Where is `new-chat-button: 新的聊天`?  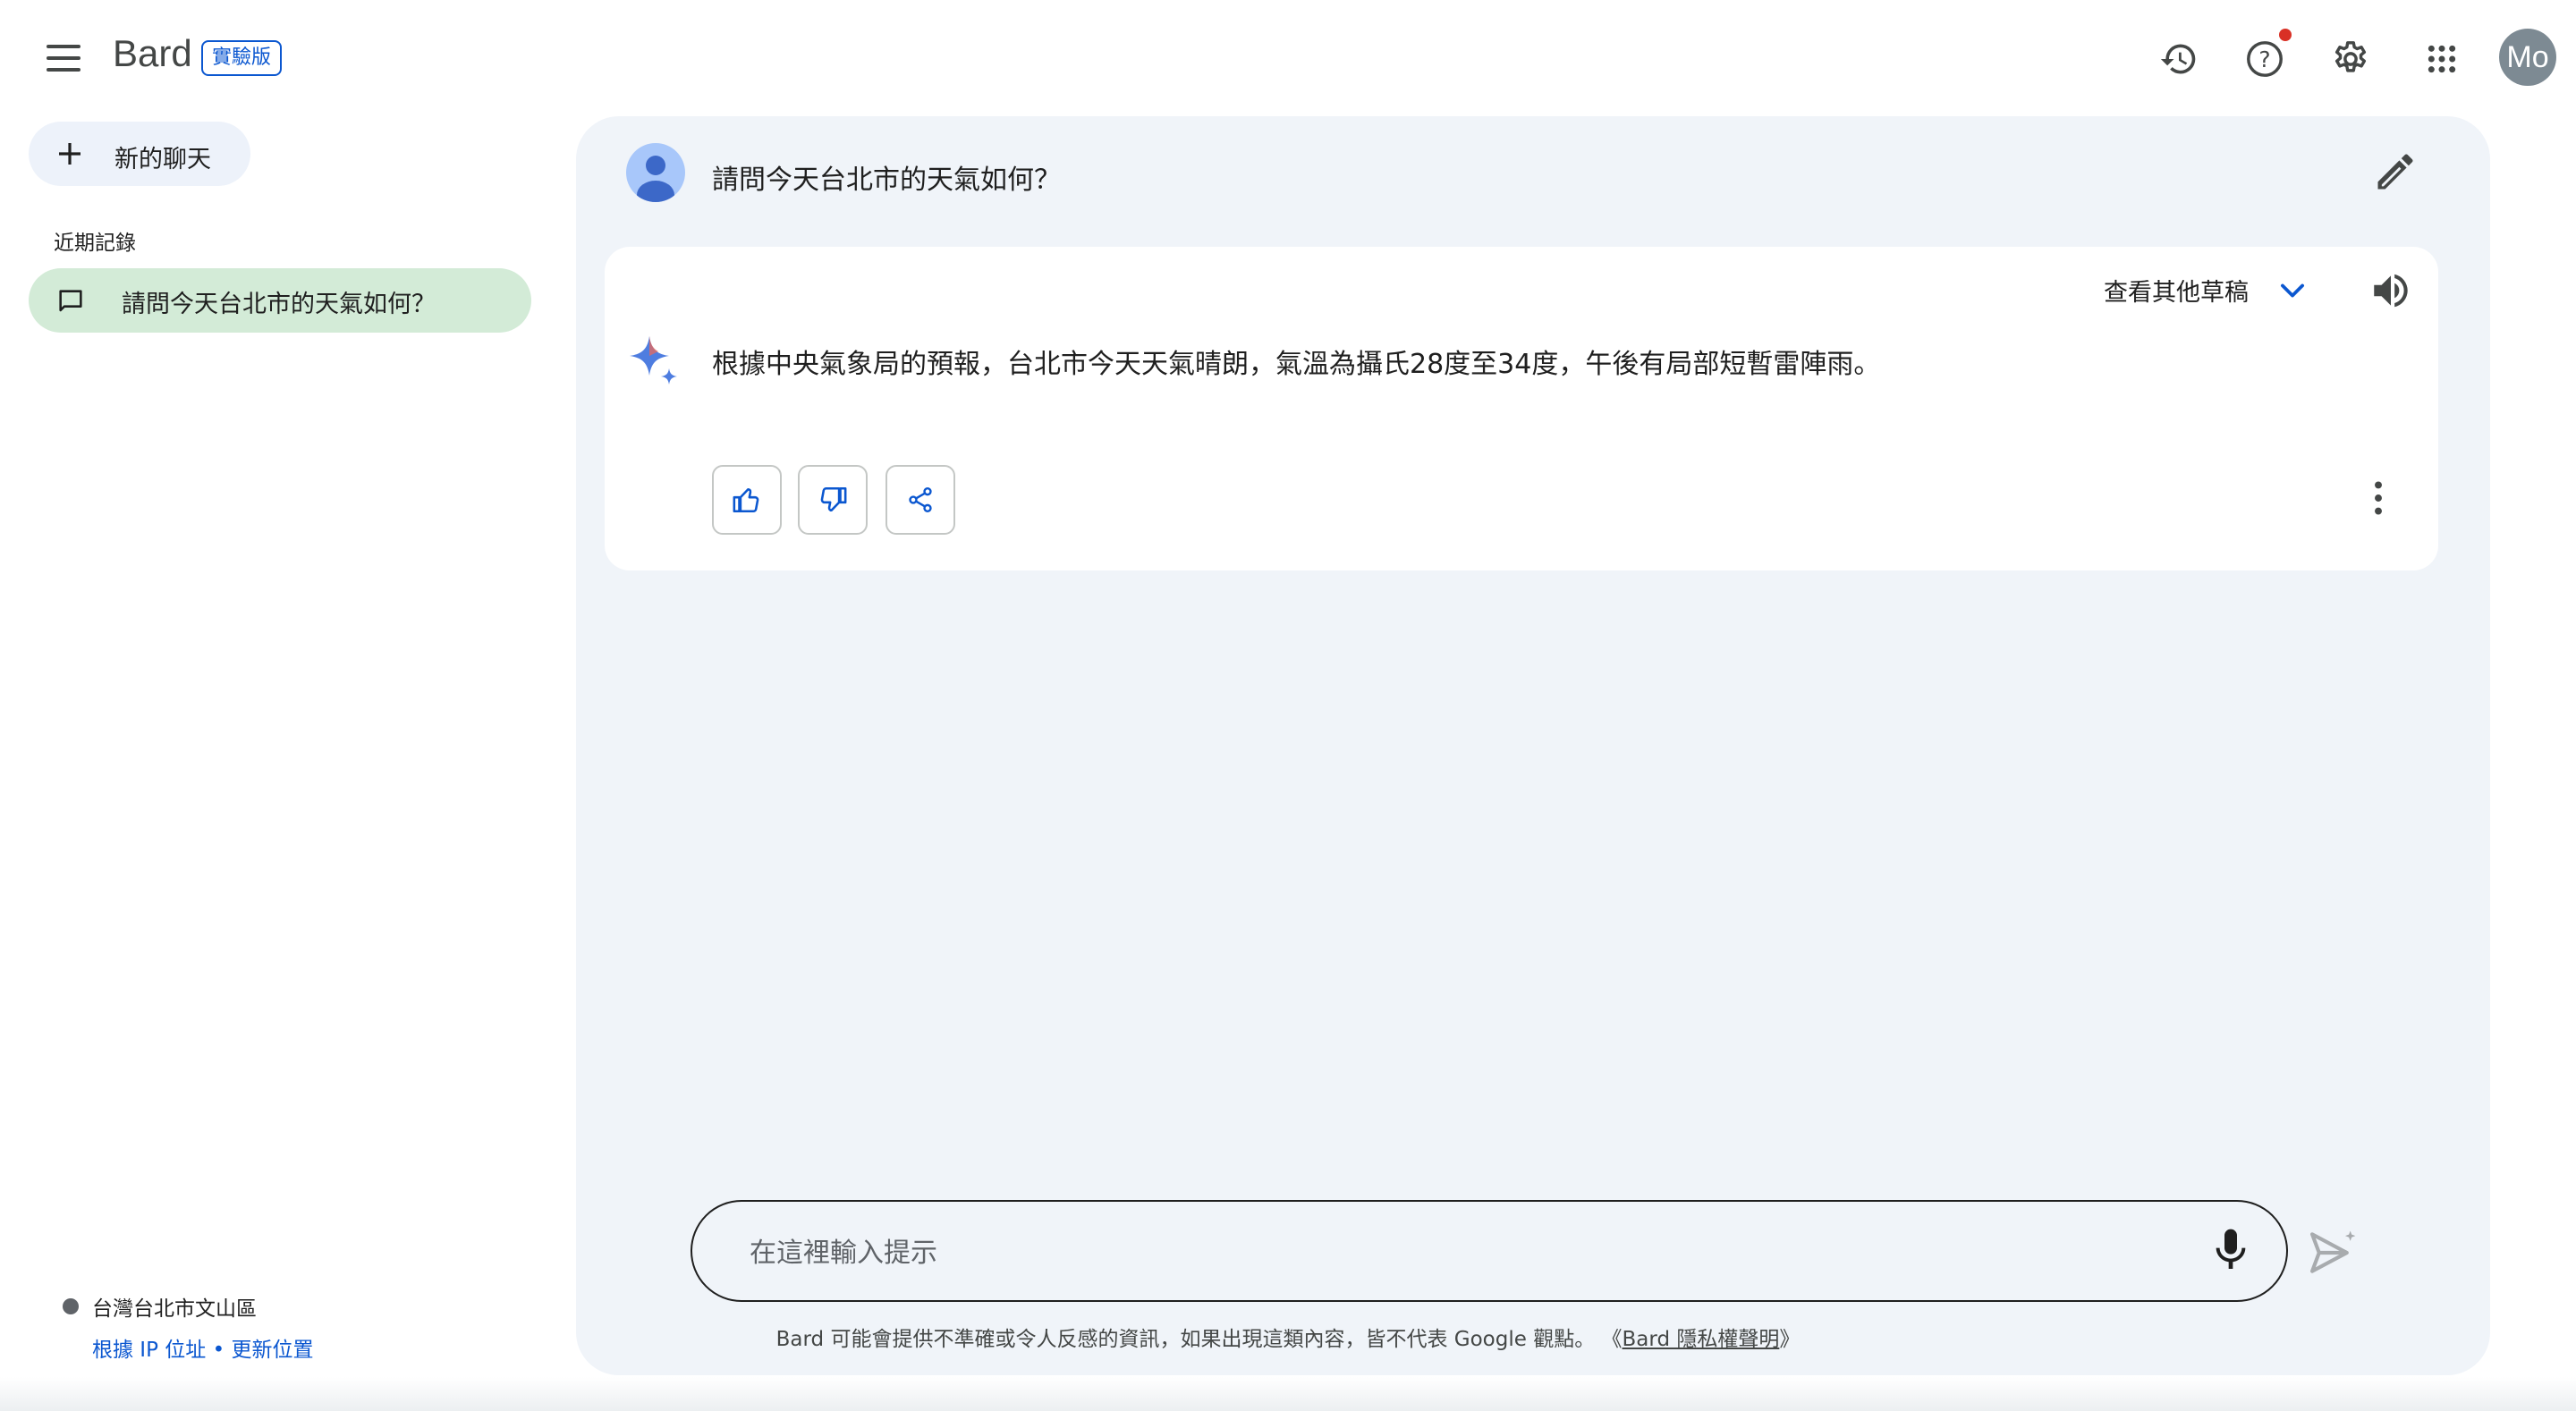
new-chat-button: 新的聊天 is located at coordinates (139, 154).